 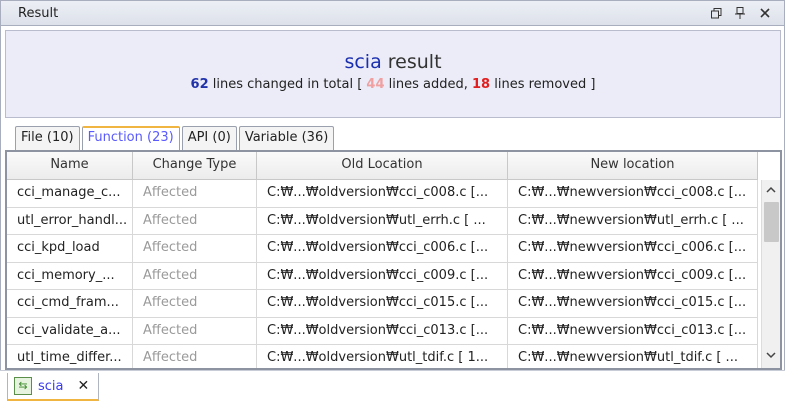 I want to click on summary-heading: scia result, so click(x=393, y=62).